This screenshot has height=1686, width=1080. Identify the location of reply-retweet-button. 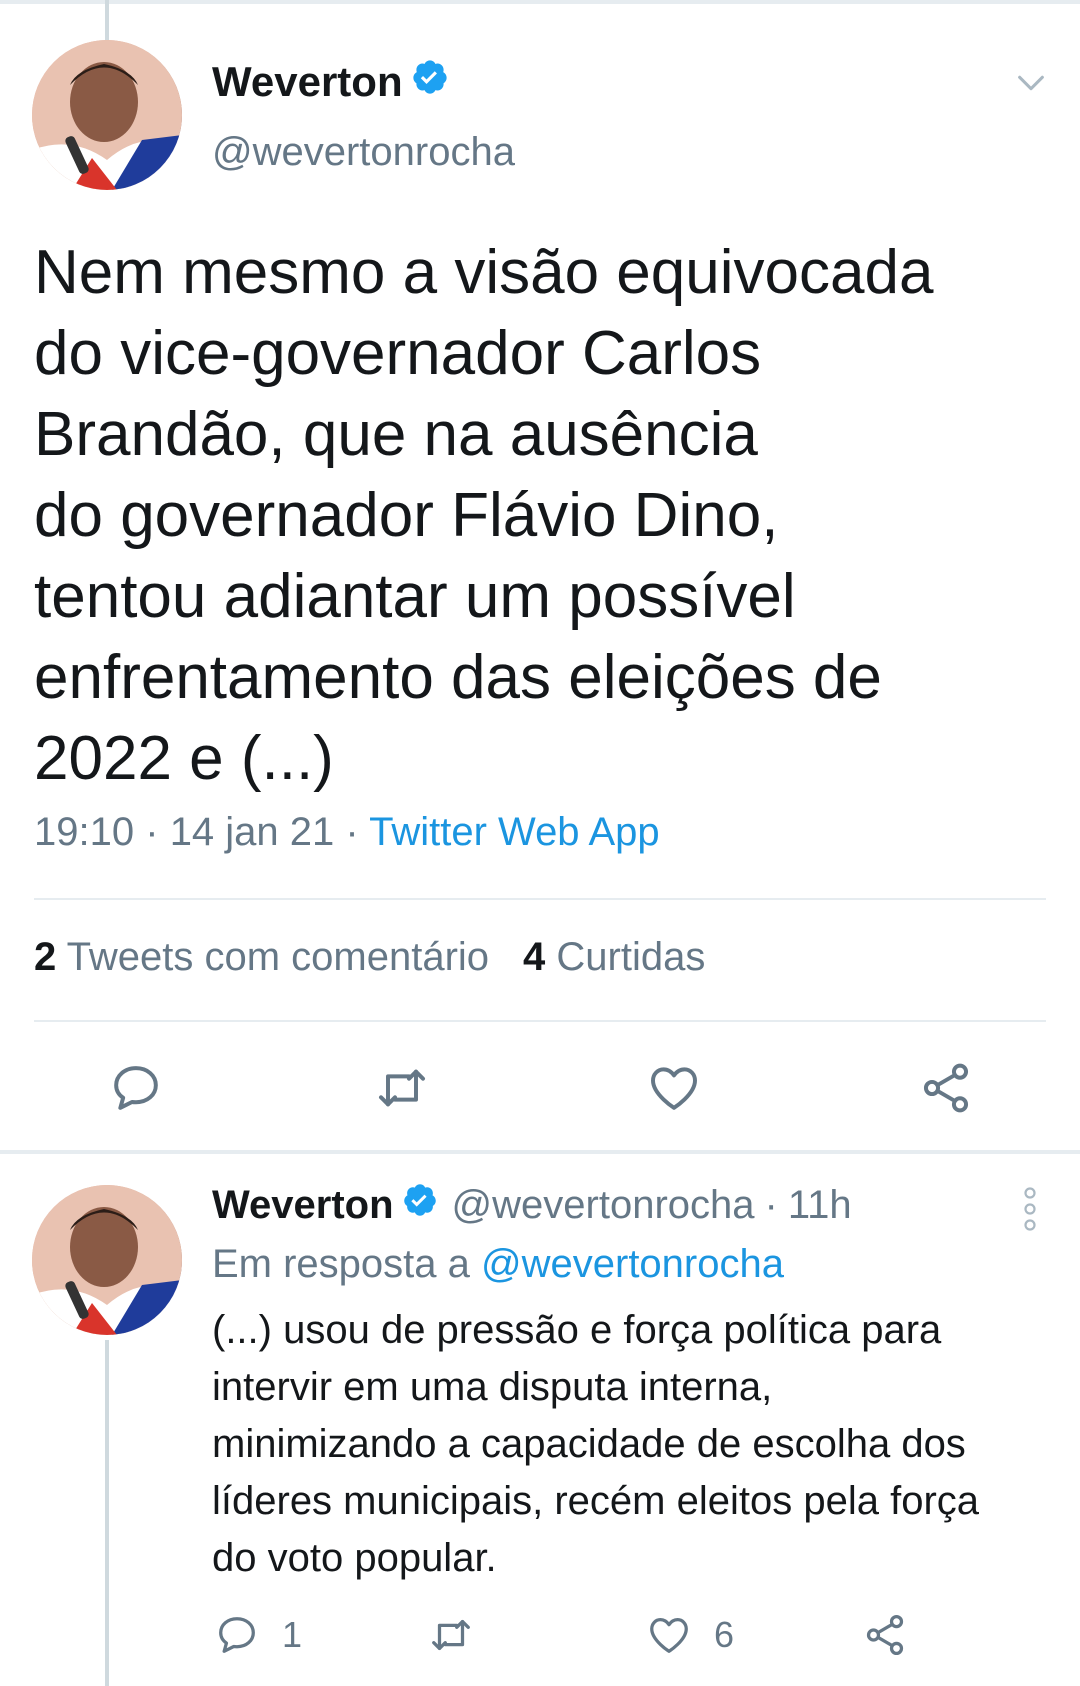
(451, 1635).